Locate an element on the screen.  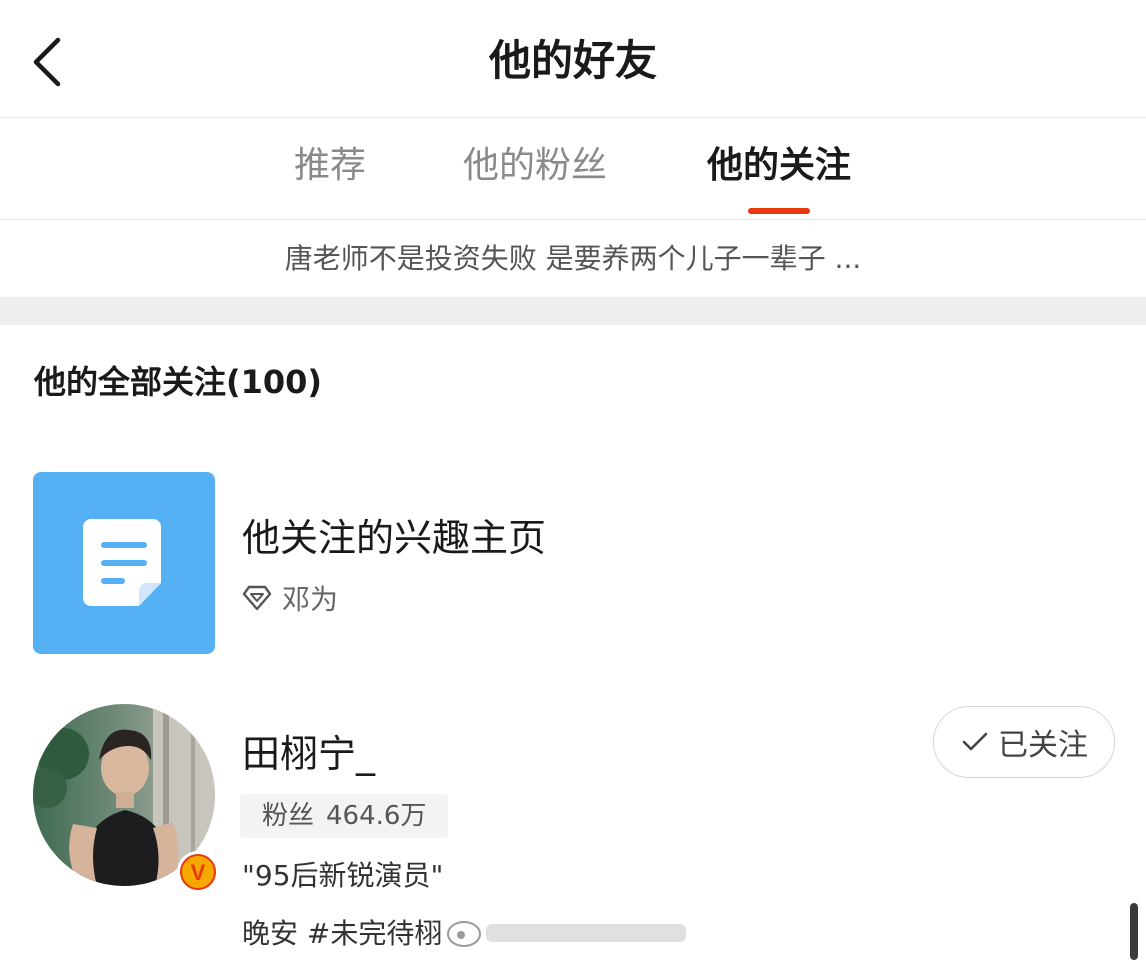
document-icon is located at coordinates (122, 562).